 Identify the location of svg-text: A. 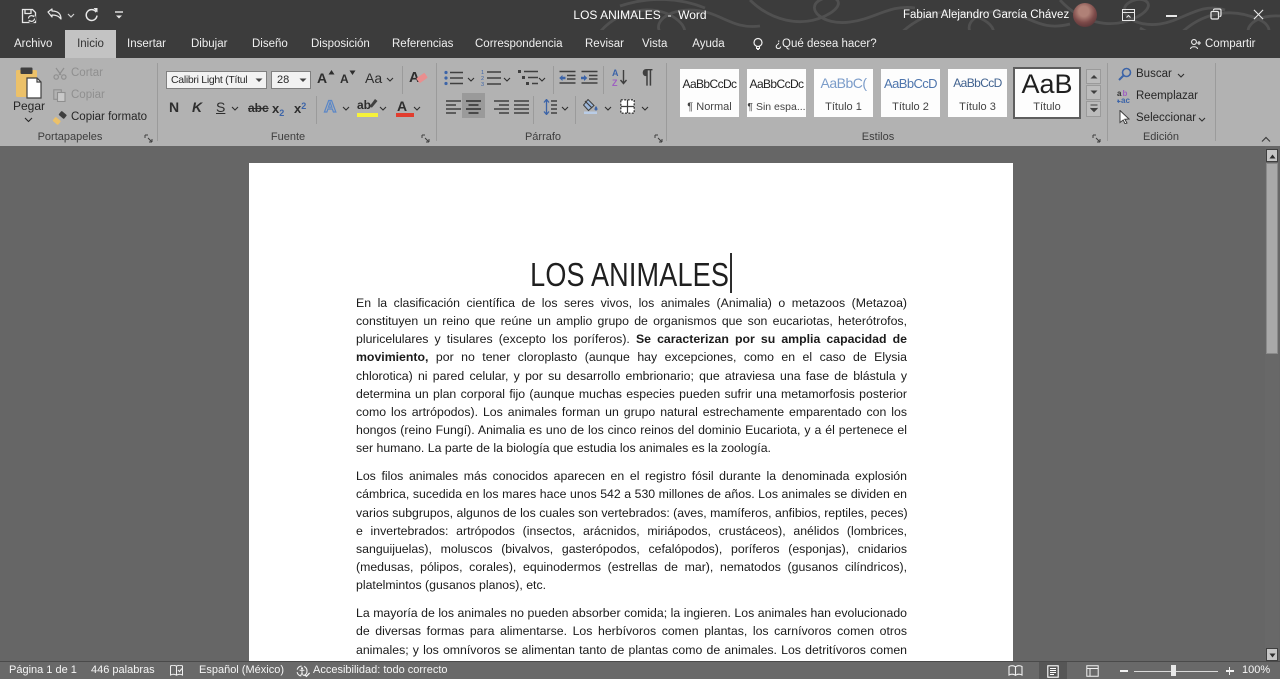
(615, 73).